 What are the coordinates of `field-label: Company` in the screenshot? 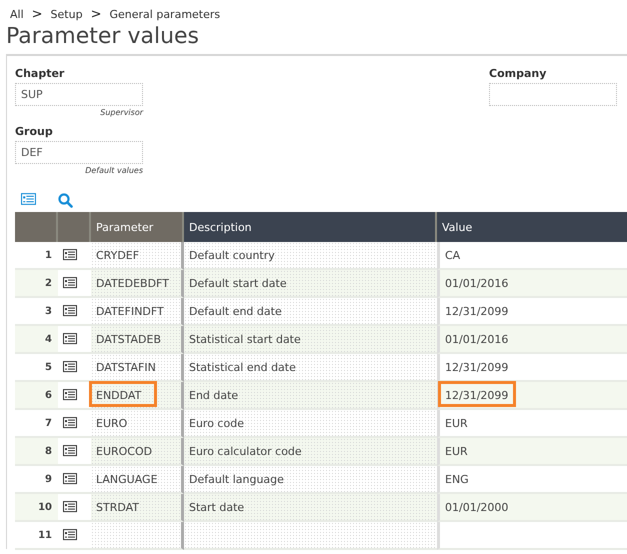 It's located at (518, 73).